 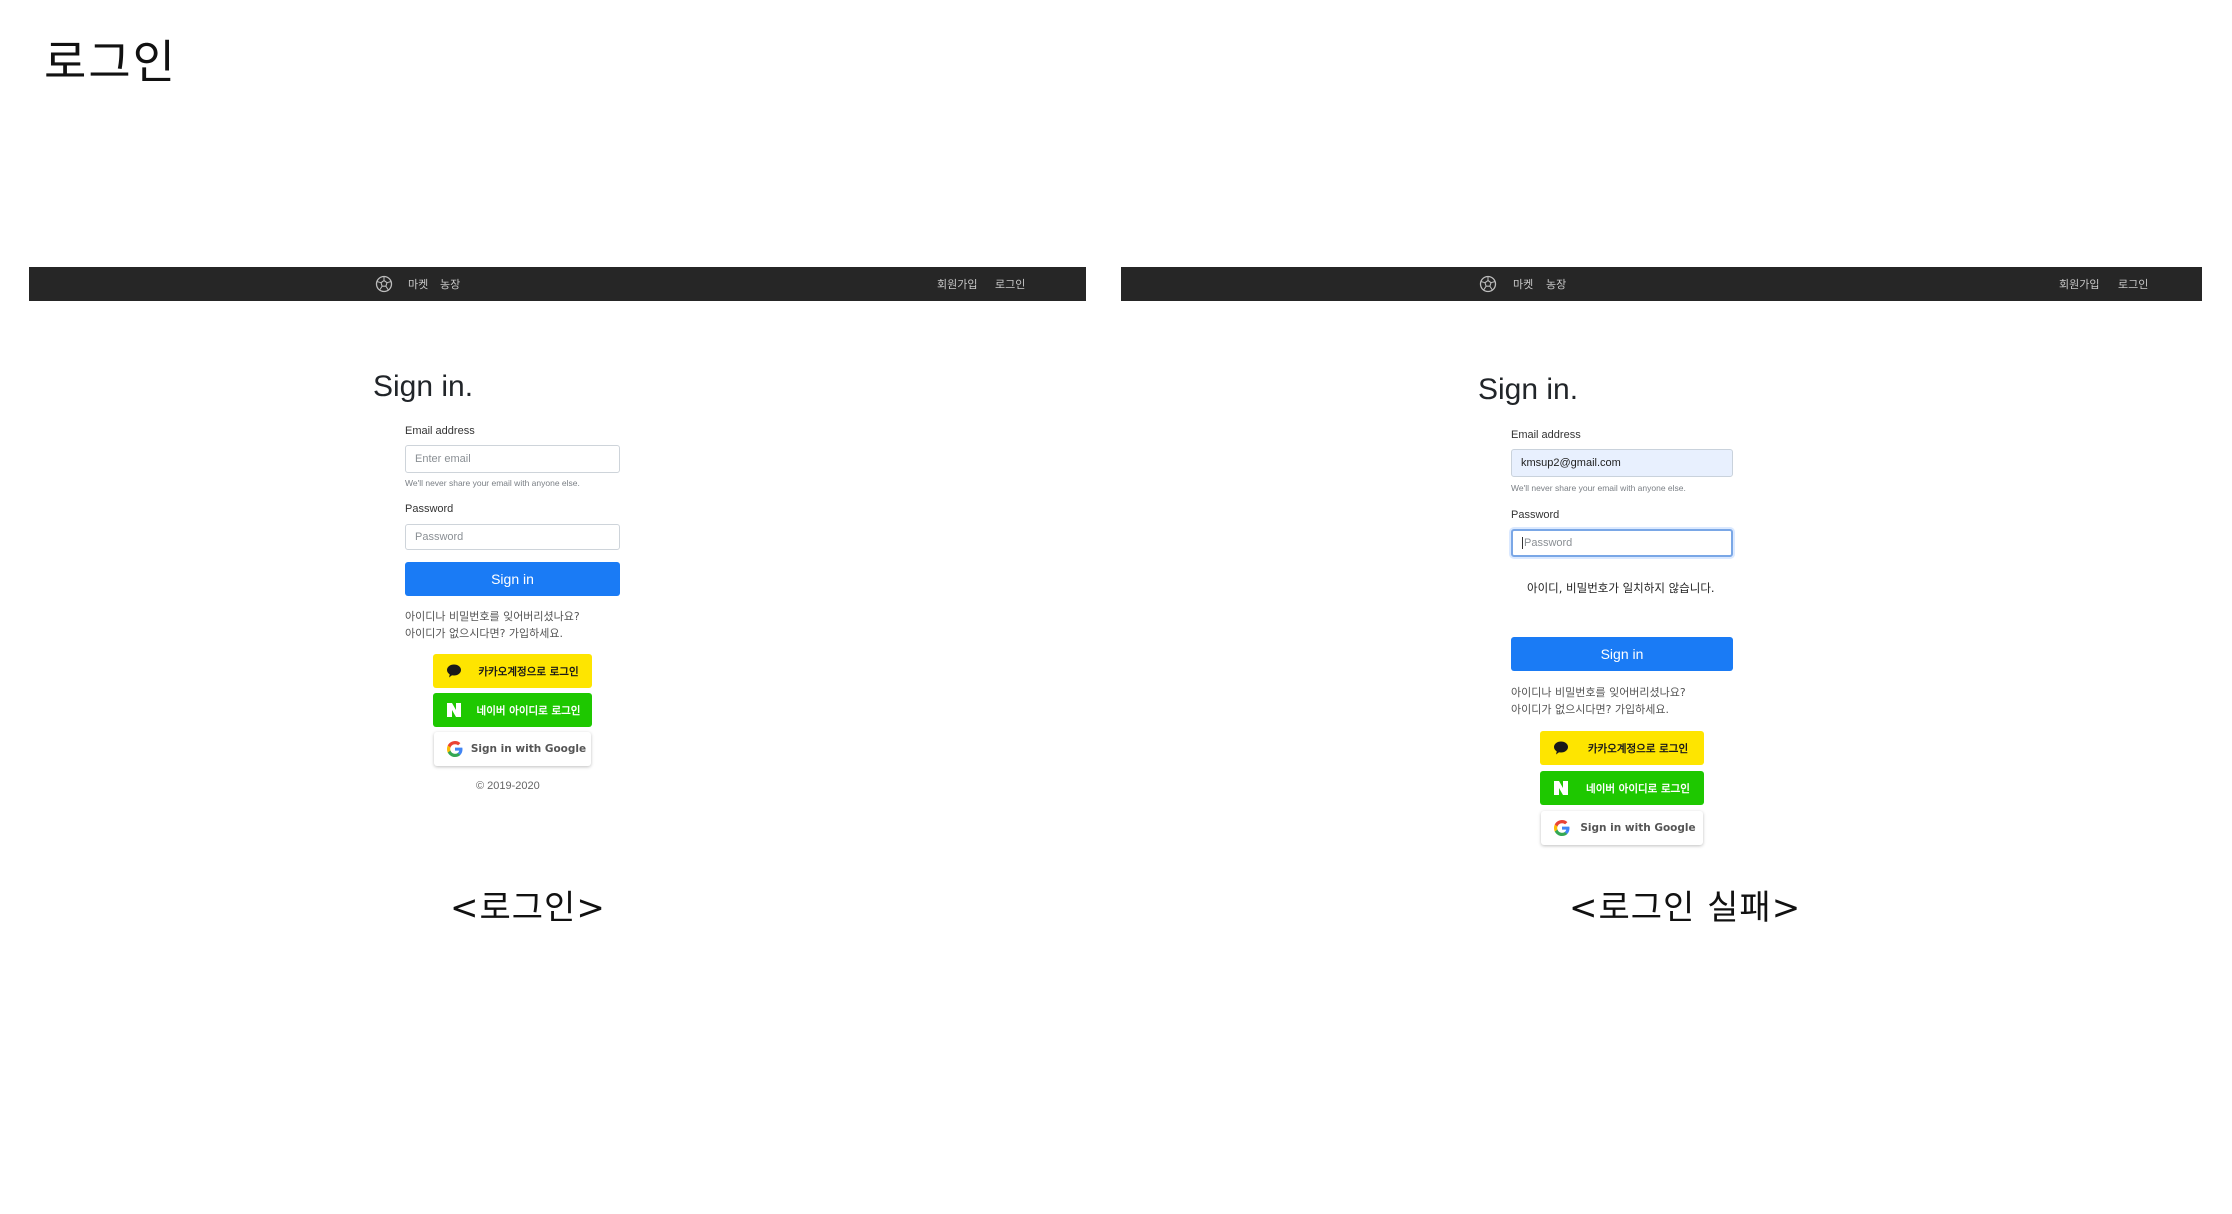 What do you see at coordinates (110, 62) in the screenshot?
I see `slide-title: 로그인` at bounding box center [110, 62].